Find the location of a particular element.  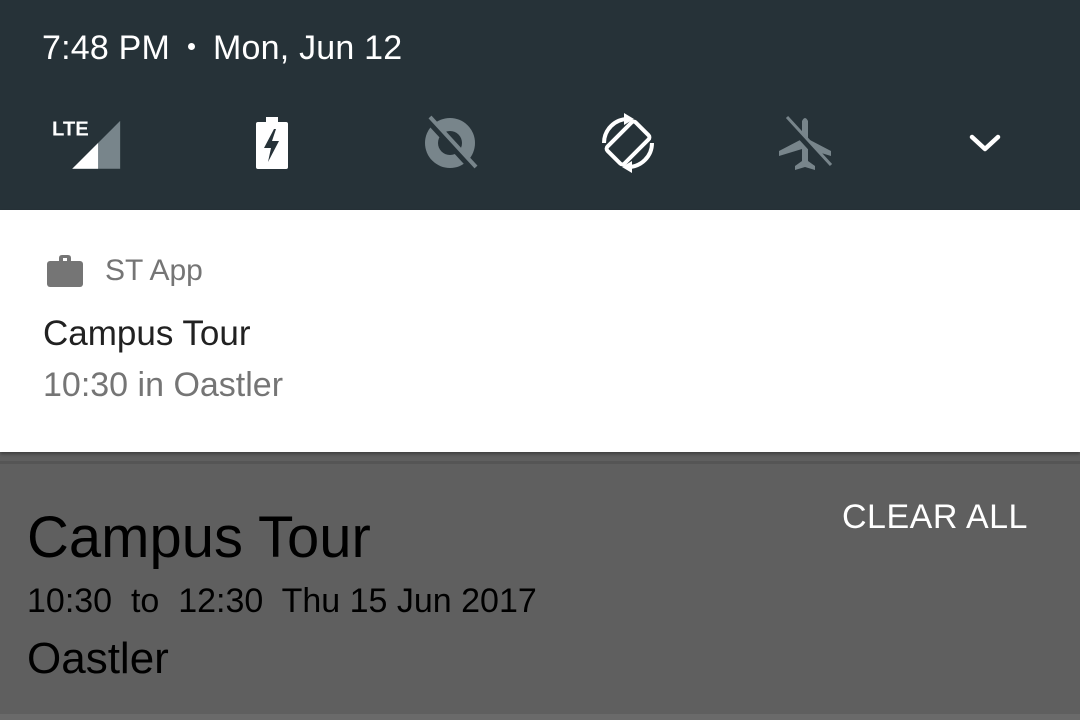

lte-signal-icon: LTE is located at coordinates (86, 144).